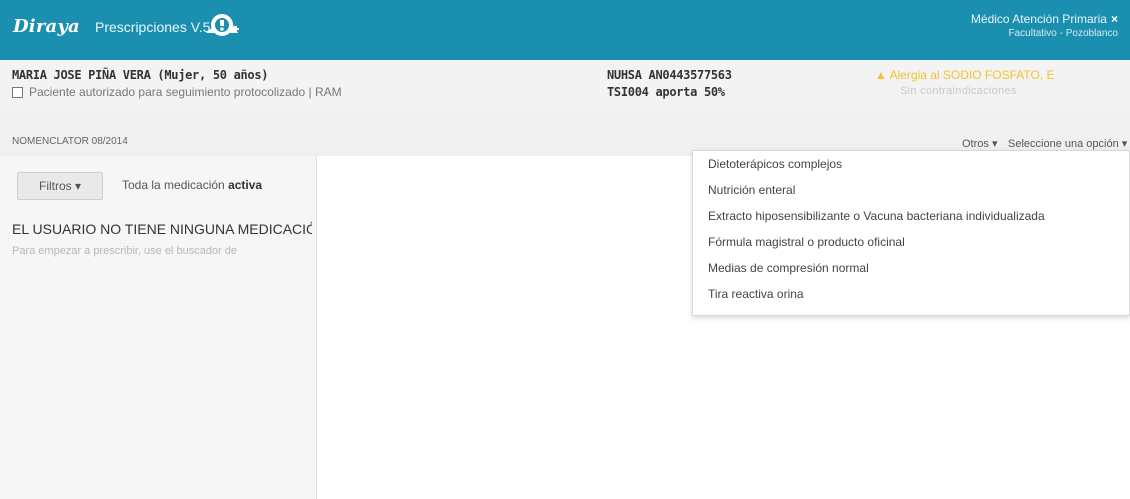 The width and height of the screenshot is (1130, 499). Describe the element at coordinates (958, 91) in the screenshot. I see `contraindications: Sin contraindicaciones` at that location.